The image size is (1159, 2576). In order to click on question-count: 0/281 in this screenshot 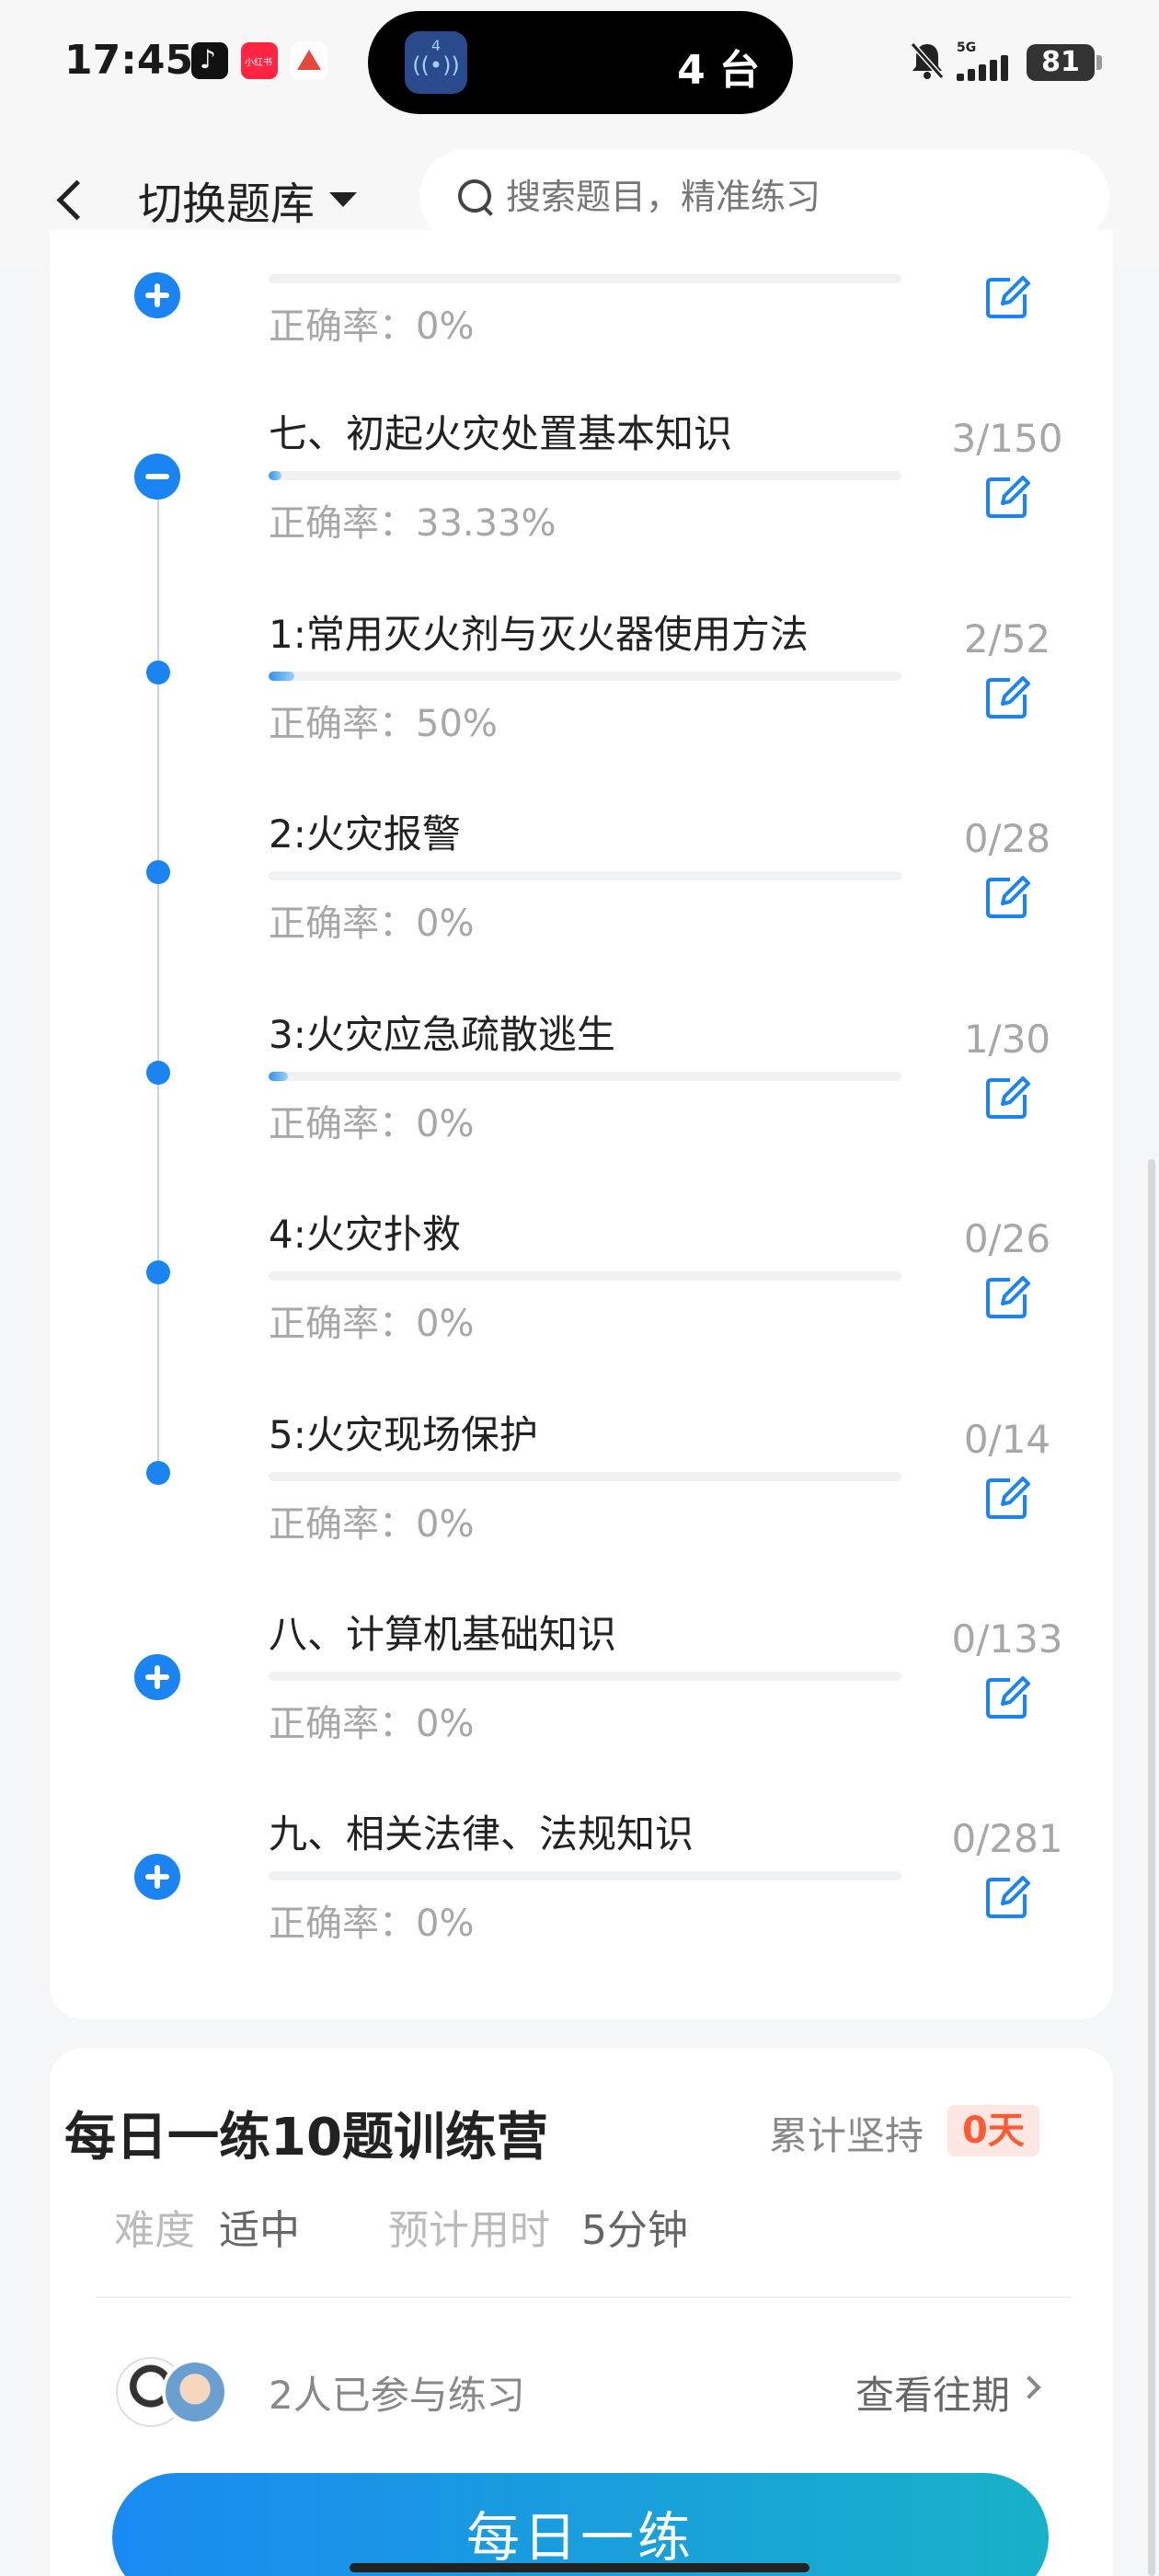, I will do `click(1007, 1838)`.